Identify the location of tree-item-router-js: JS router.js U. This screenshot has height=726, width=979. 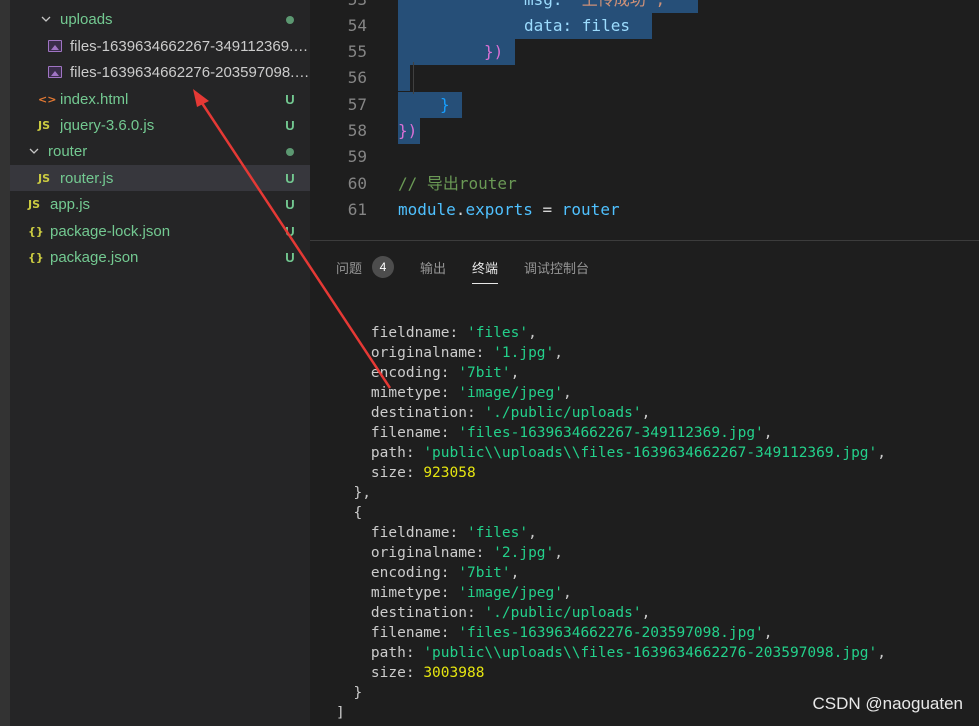
(160, 178).